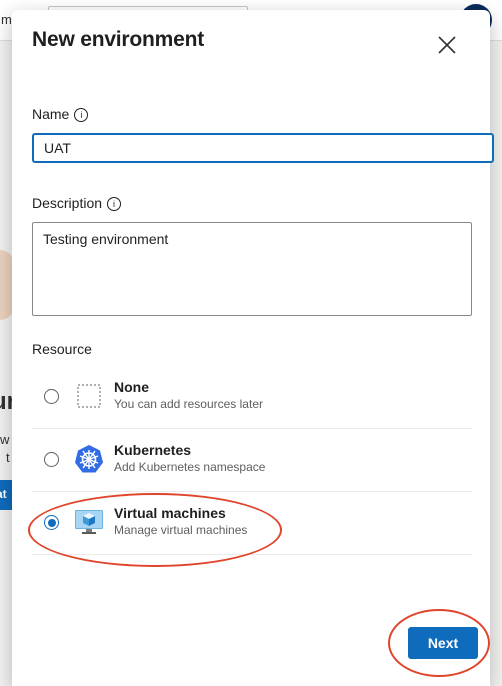 This screenshot has width=502, height=686. I want to click on name-label: Name, so click(51, 114).